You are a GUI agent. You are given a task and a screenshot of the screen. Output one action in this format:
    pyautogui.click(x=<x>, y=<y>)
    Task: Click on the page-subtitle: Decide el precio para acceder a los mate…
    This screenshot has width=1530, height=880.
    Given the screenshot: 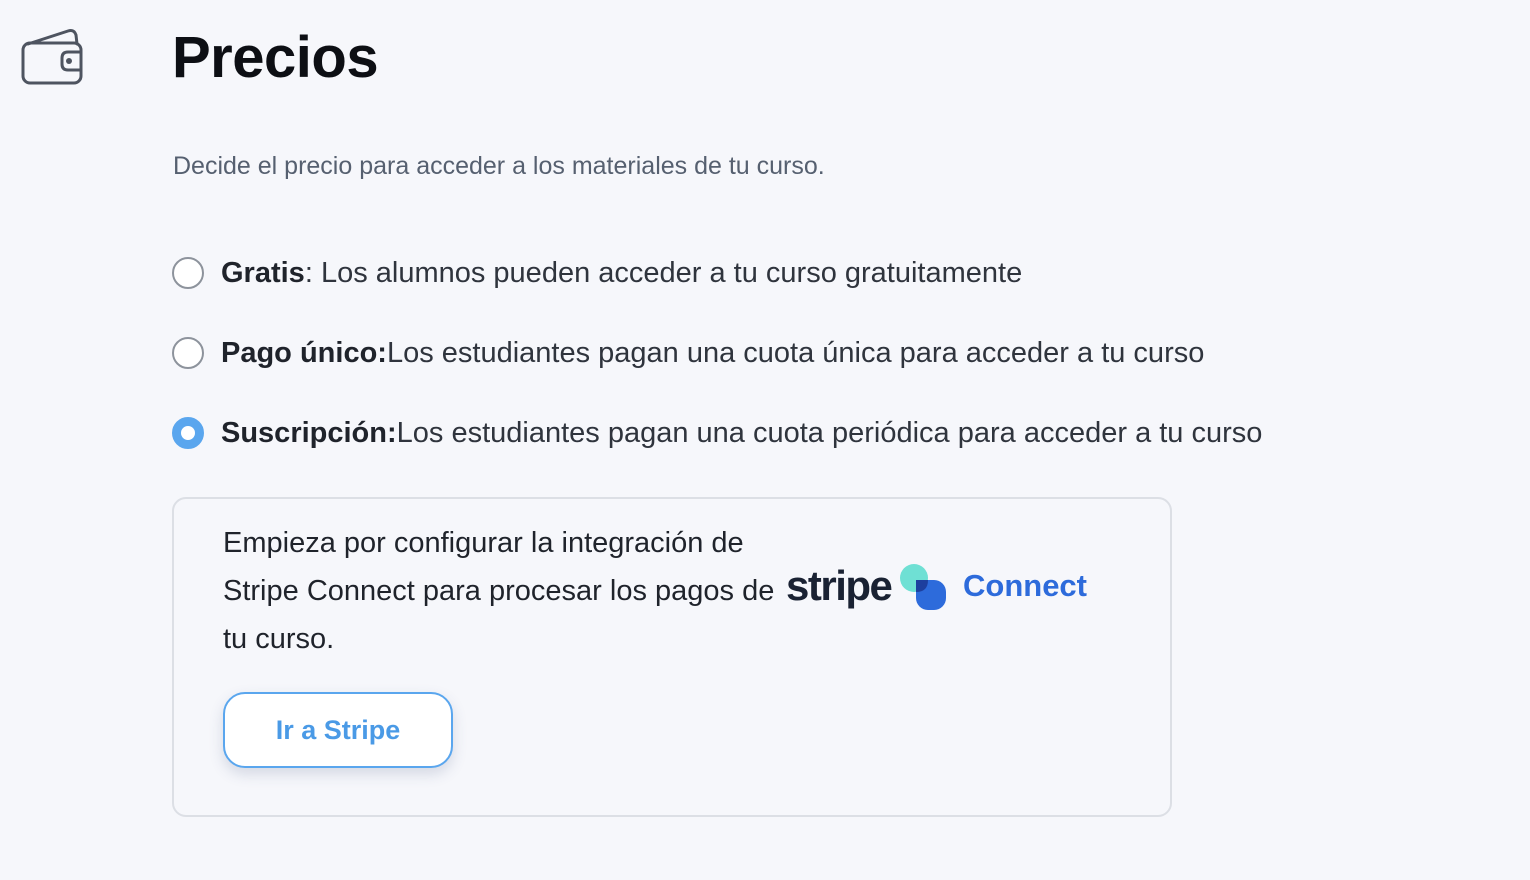 What is the action you would take?
    pyautogui.click(x=499, y=166)
    